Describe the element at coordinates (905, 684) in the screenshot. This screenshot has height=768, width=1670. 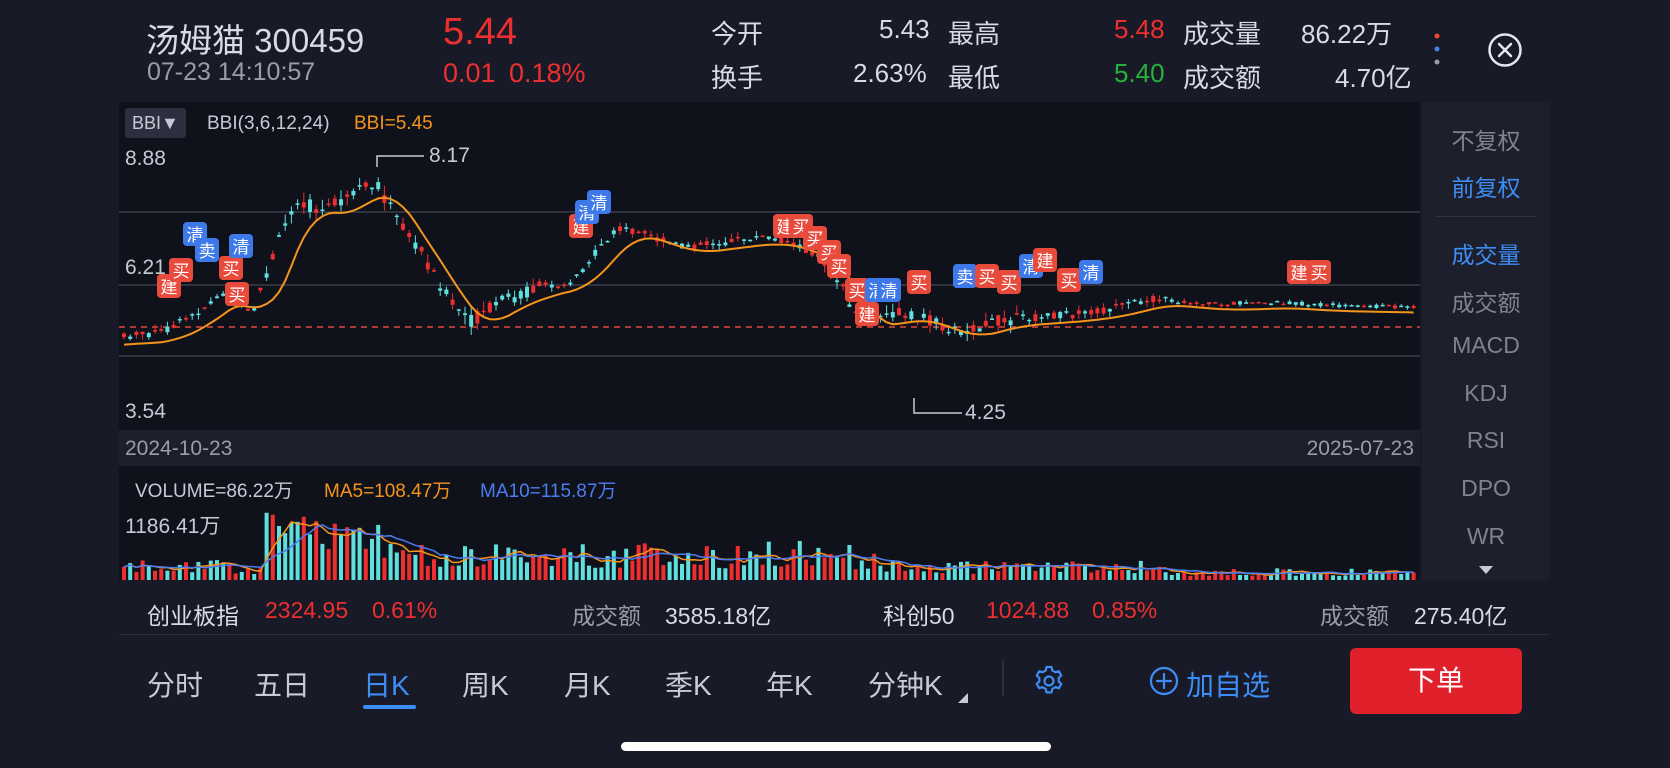
I see `tab-minute-k: 分钟K` at that location.